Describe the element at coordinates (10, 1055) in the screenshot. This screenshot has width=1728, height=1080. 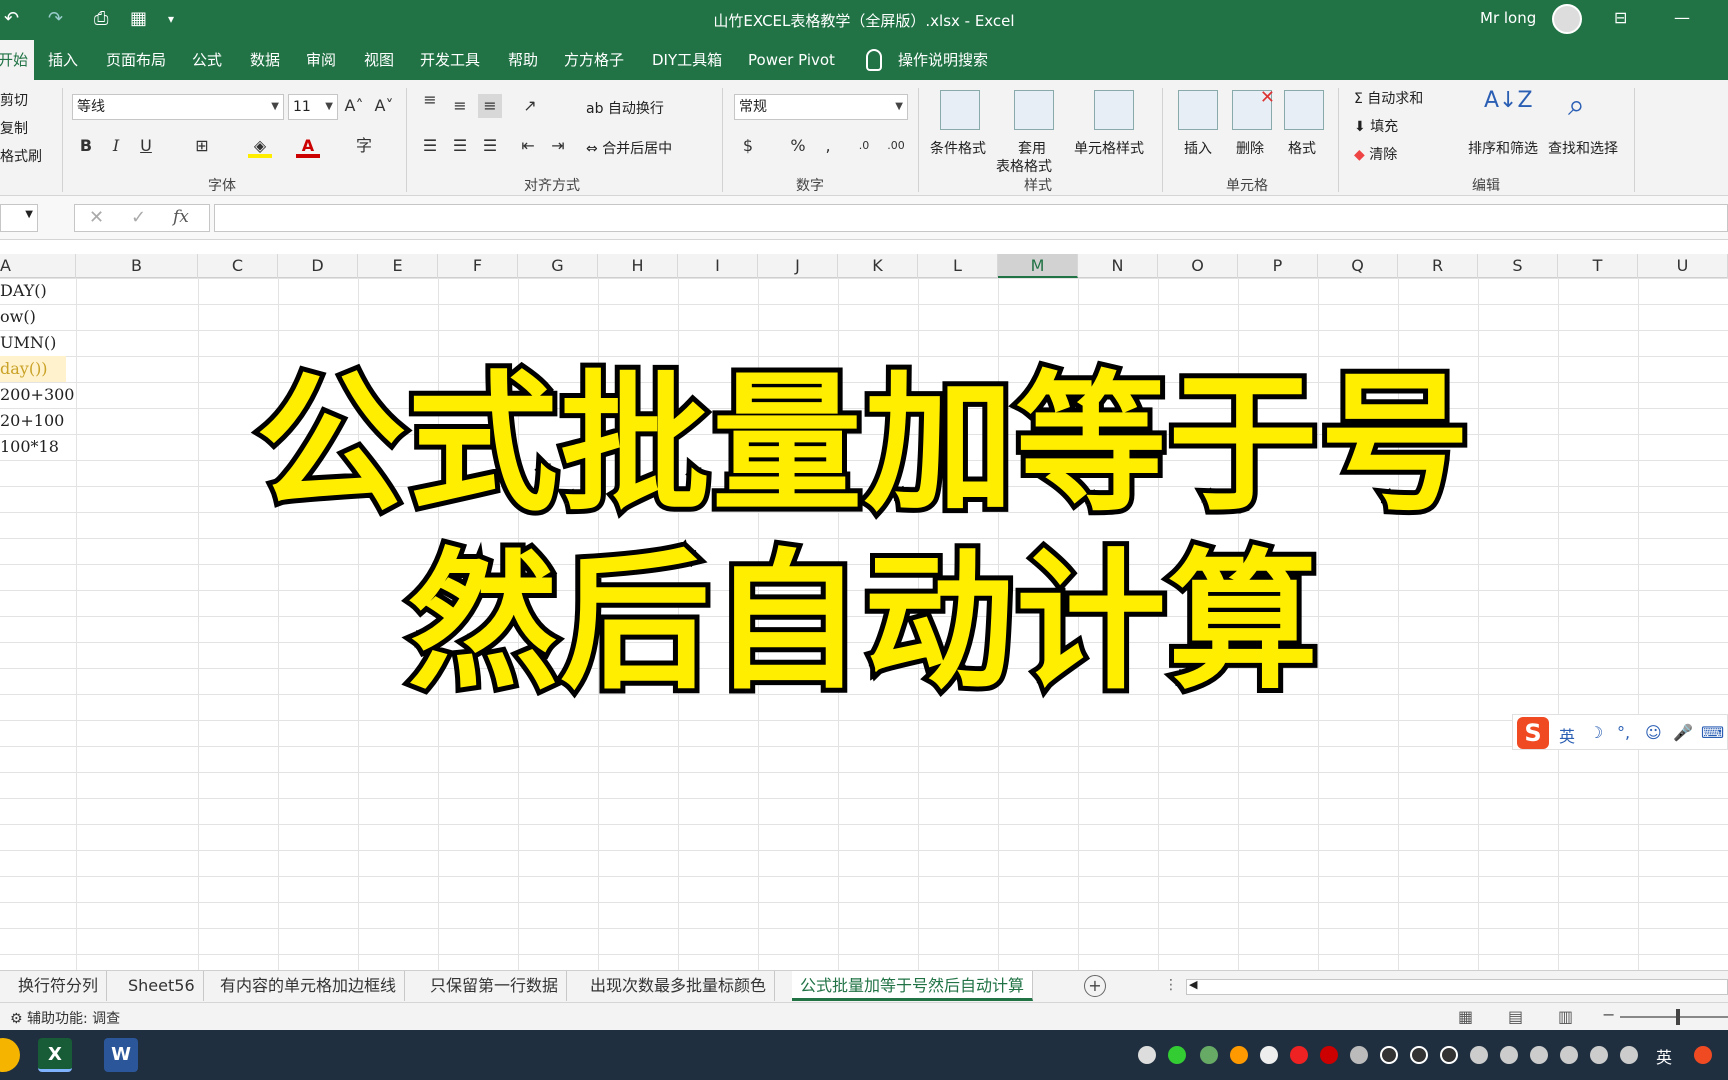
I see `chrome-icon` at that location.